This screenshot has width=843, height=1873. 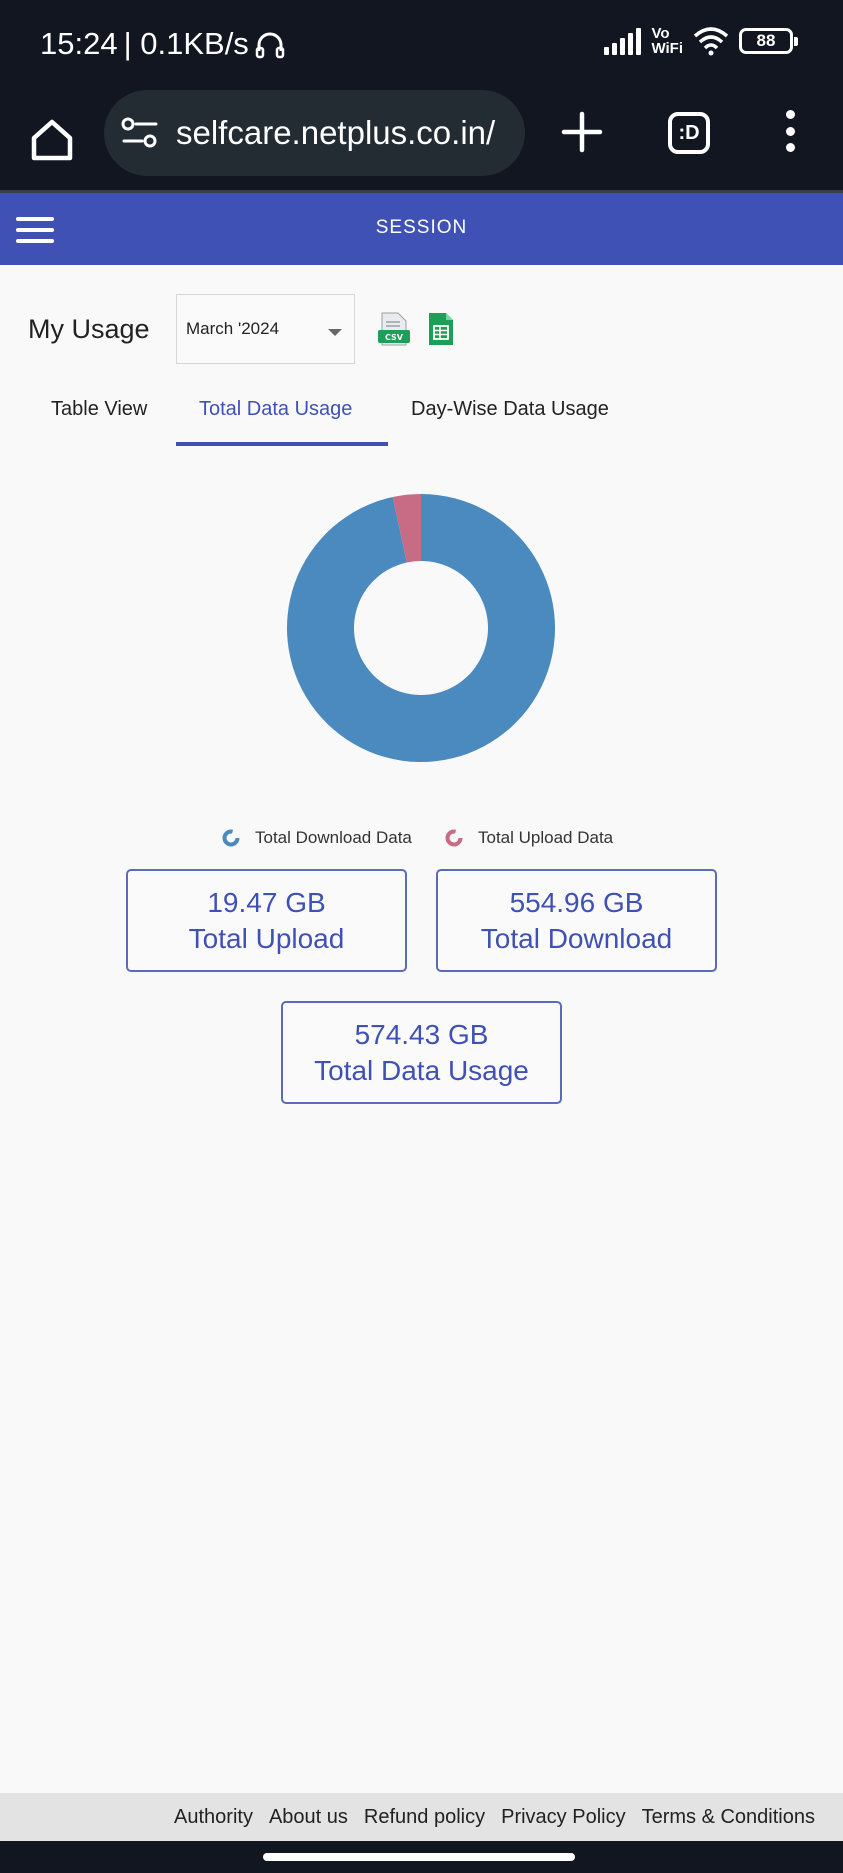 I want to click on new-tab-icon, so click(x=582, y=132).